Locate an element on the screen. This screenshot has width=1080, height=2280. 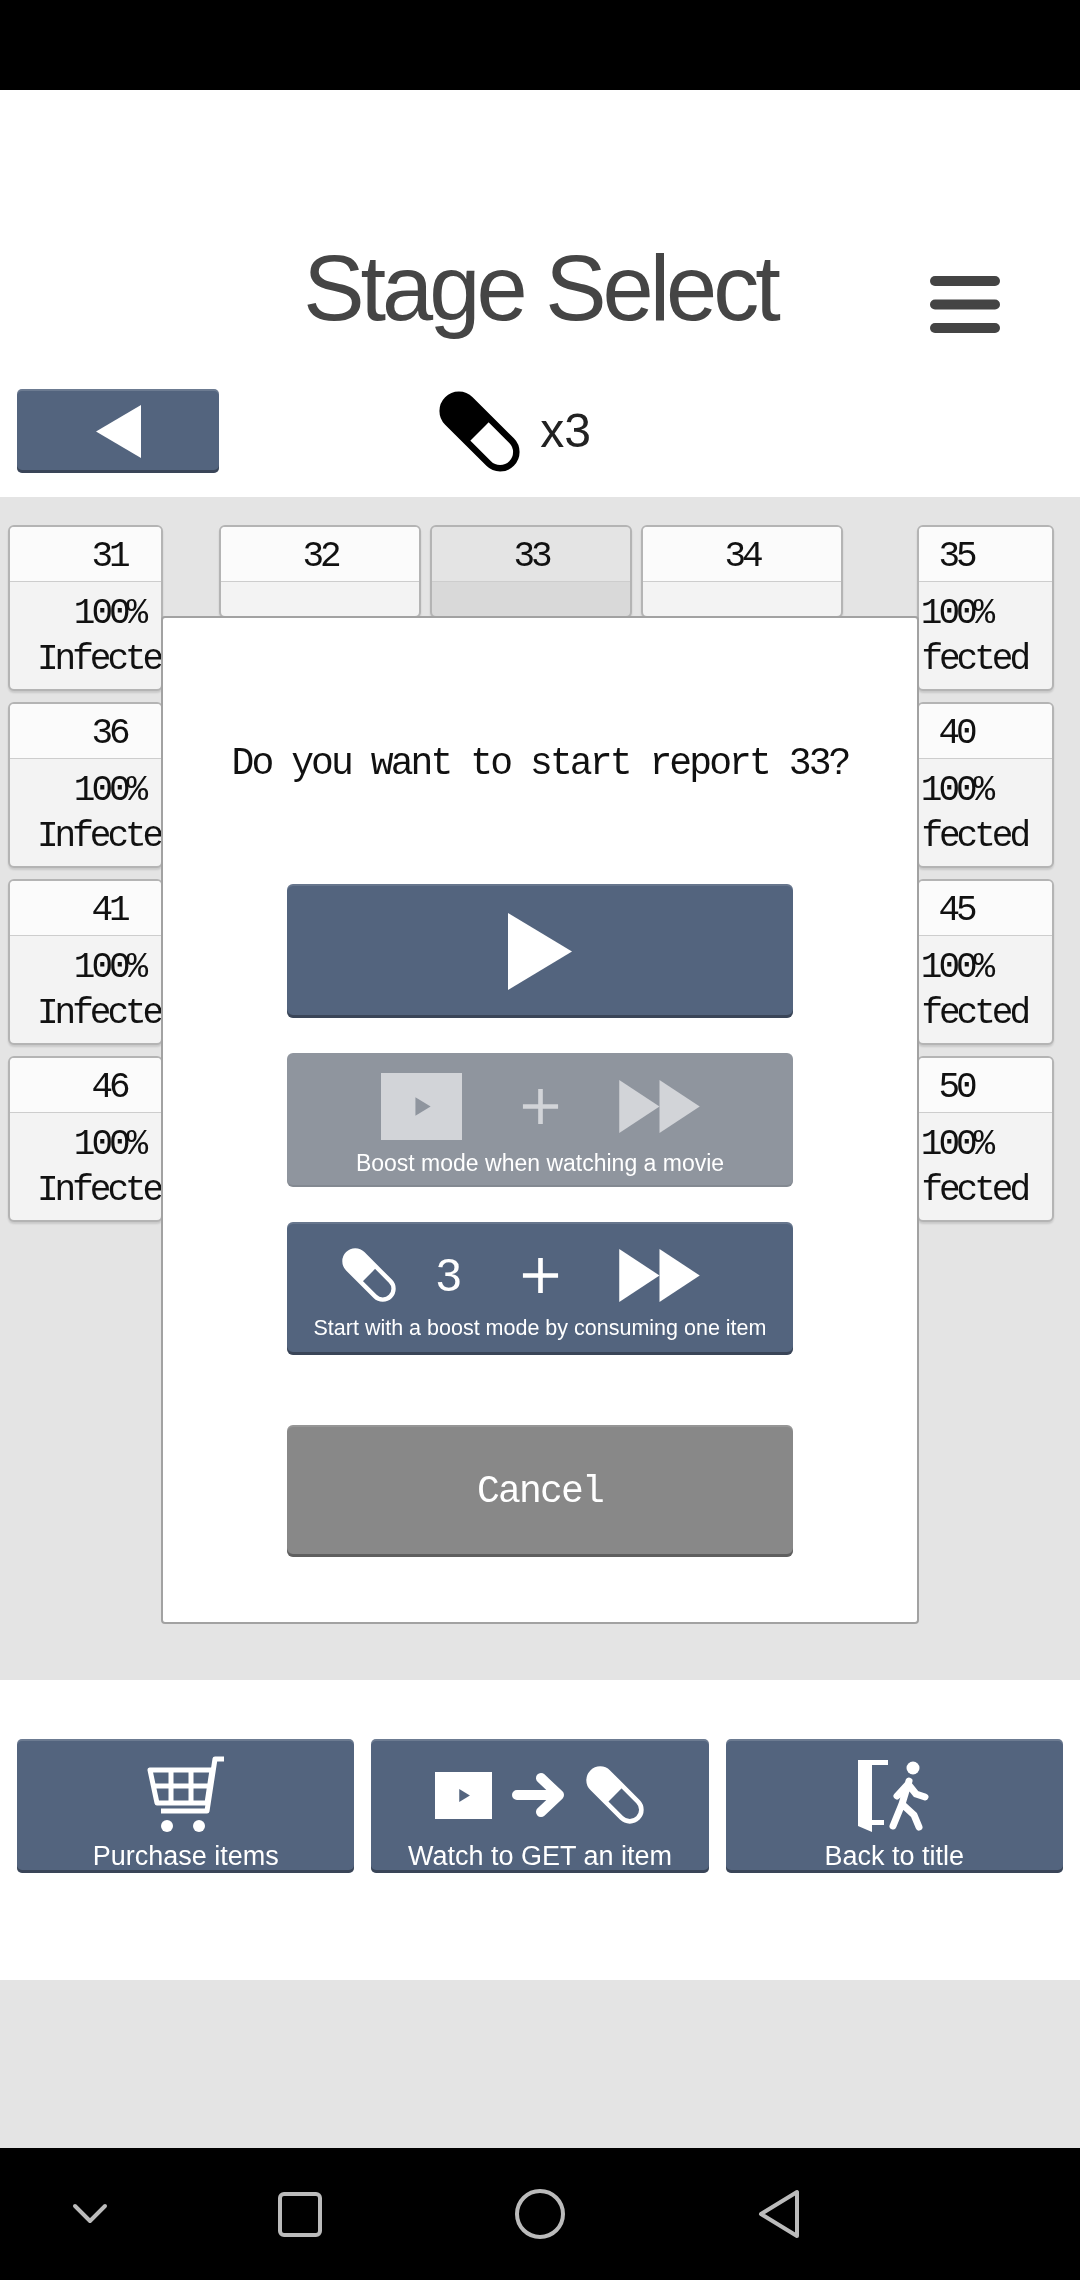
stage-number: 41 is located at coordinates (109, 911).